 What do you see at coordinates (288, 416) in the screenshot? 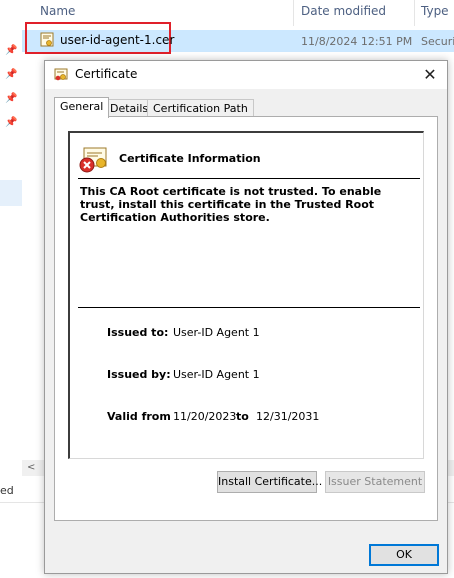
I see `valid-to-value: 12/31/2031` at bounding box center [288, 416].